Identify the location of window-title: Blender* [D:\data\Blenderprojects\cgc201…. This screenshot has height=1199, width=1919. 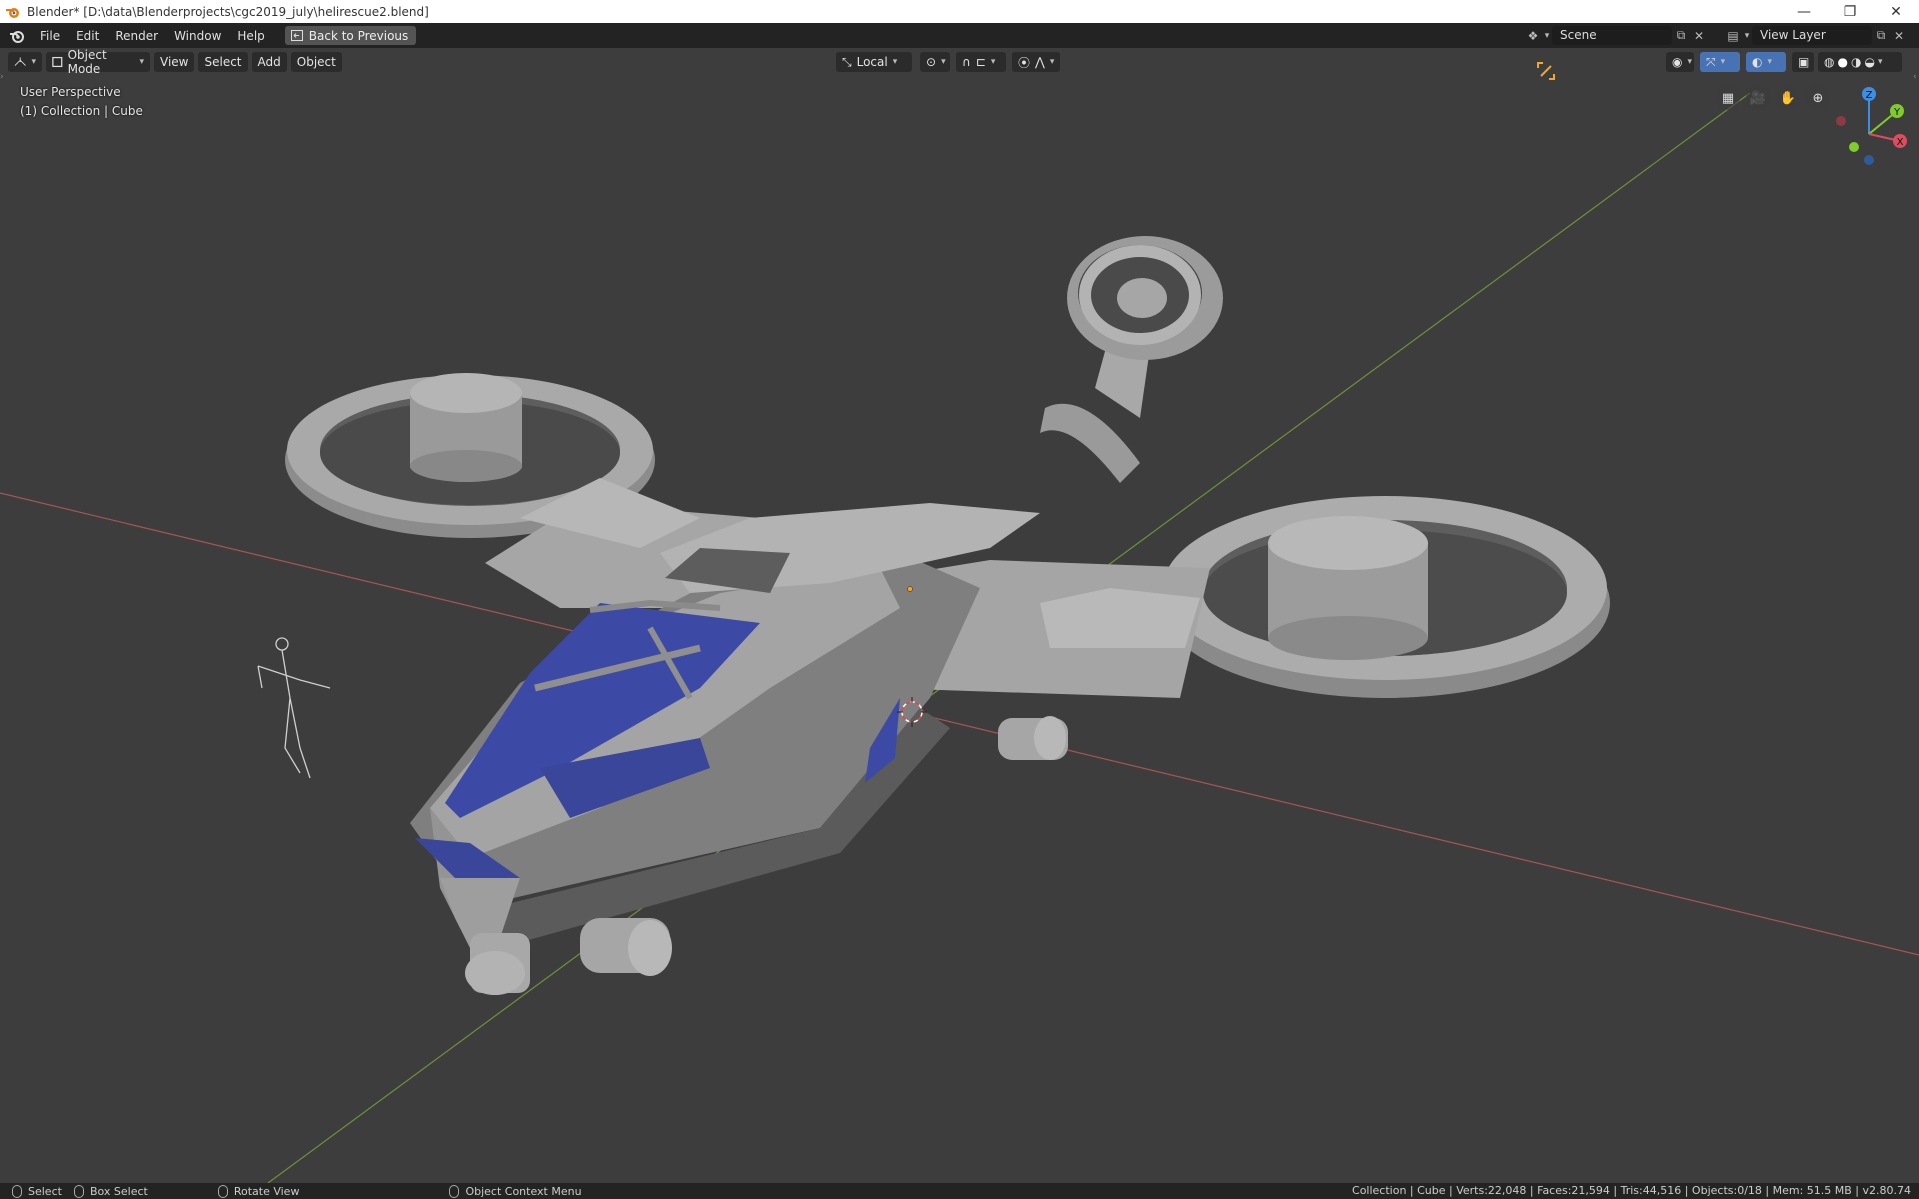
(228, 11).